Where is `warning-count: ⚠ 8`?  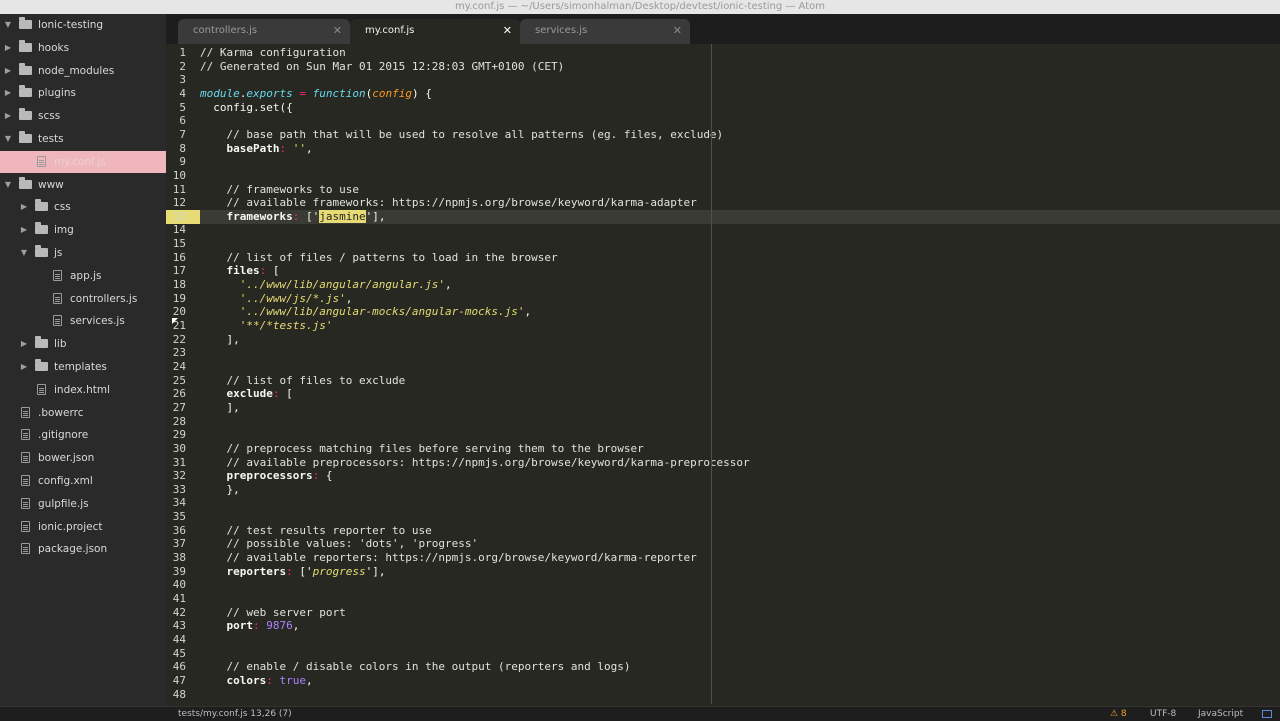 warning-count: ⚠ 8 is located at coordinates (1118, 714).